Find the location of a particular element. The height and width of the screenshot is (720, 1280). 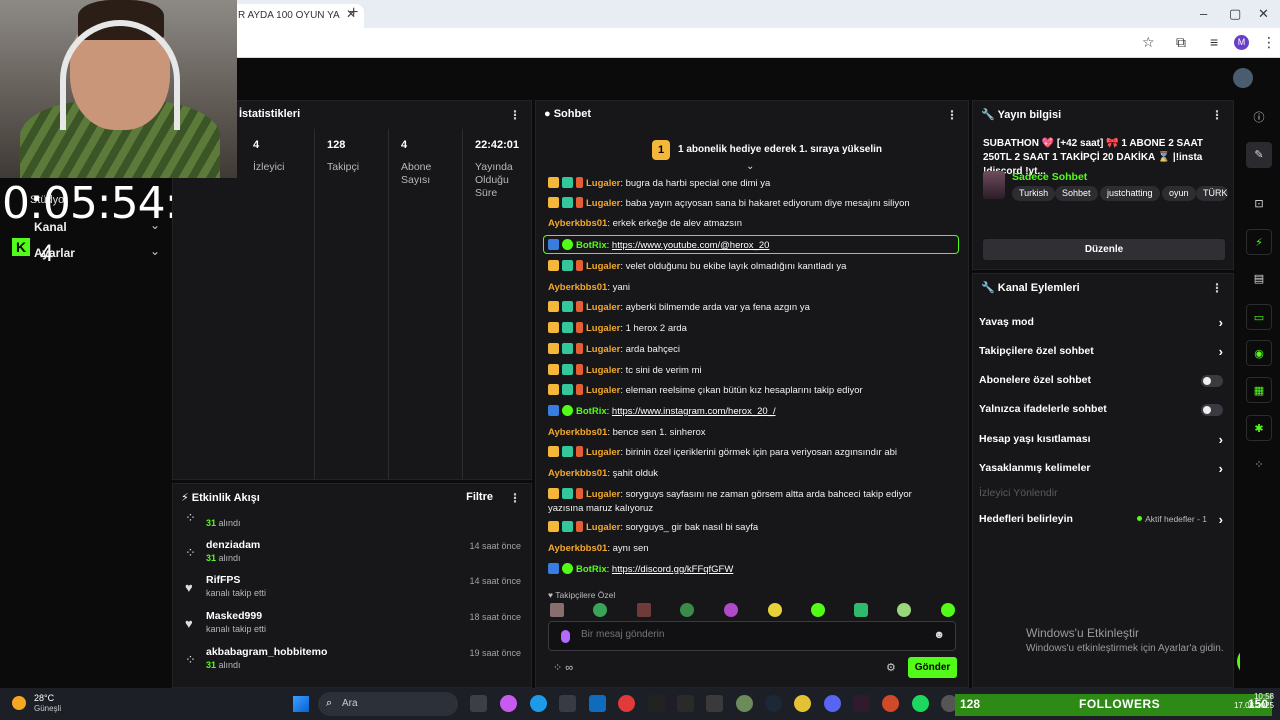

emotes-only-toggle is located at coordinates (1212, 410).